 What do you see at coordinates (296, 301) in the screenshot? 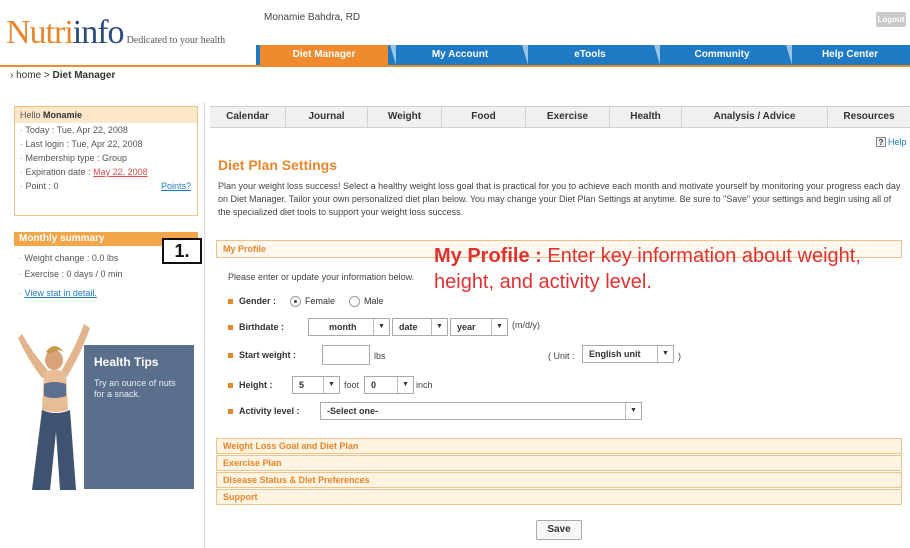
I see `gender-female-radio` at bounding box center [296, 301].